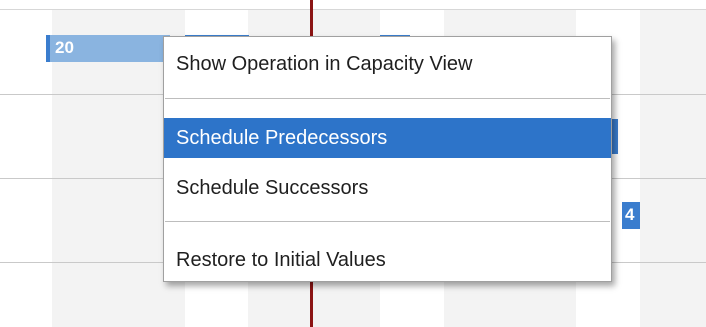 This screenshot has width=706, height=327. I want to click on menu-item-show-in-capacity-view: Show Operation in Capacity View, so click(387, 64).